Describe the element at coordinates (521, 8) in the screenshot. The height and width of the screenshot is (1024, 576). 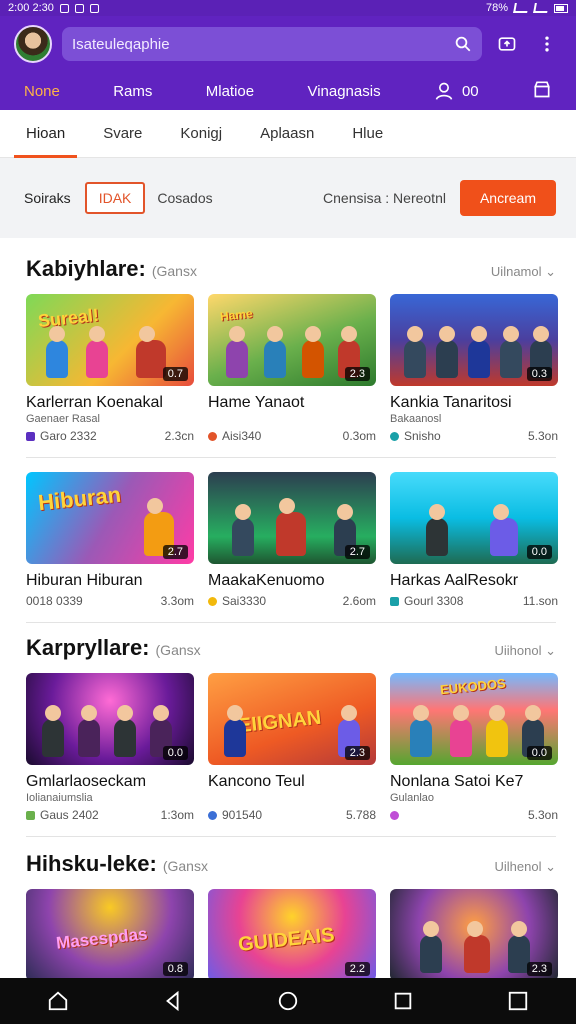
I see `wifi-icon` at that location.